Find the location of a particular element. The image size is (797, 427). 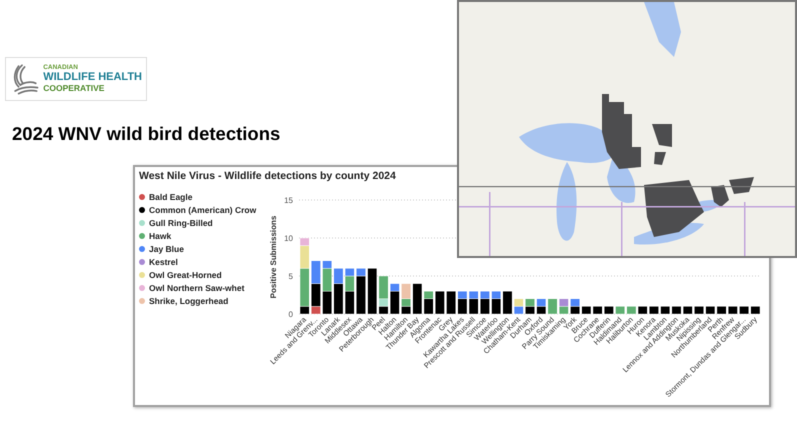

legend-label: Bald Eagle is located at coordinates (170, 197).